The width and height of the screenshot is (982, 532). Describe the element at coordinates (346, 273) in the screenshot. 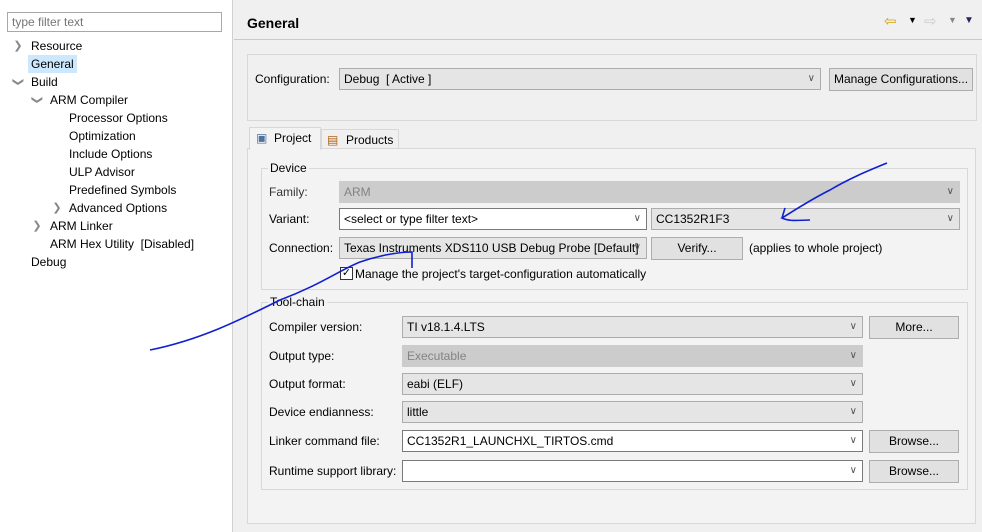

I see `manage-target-config-checkbox: ✓` at that location.